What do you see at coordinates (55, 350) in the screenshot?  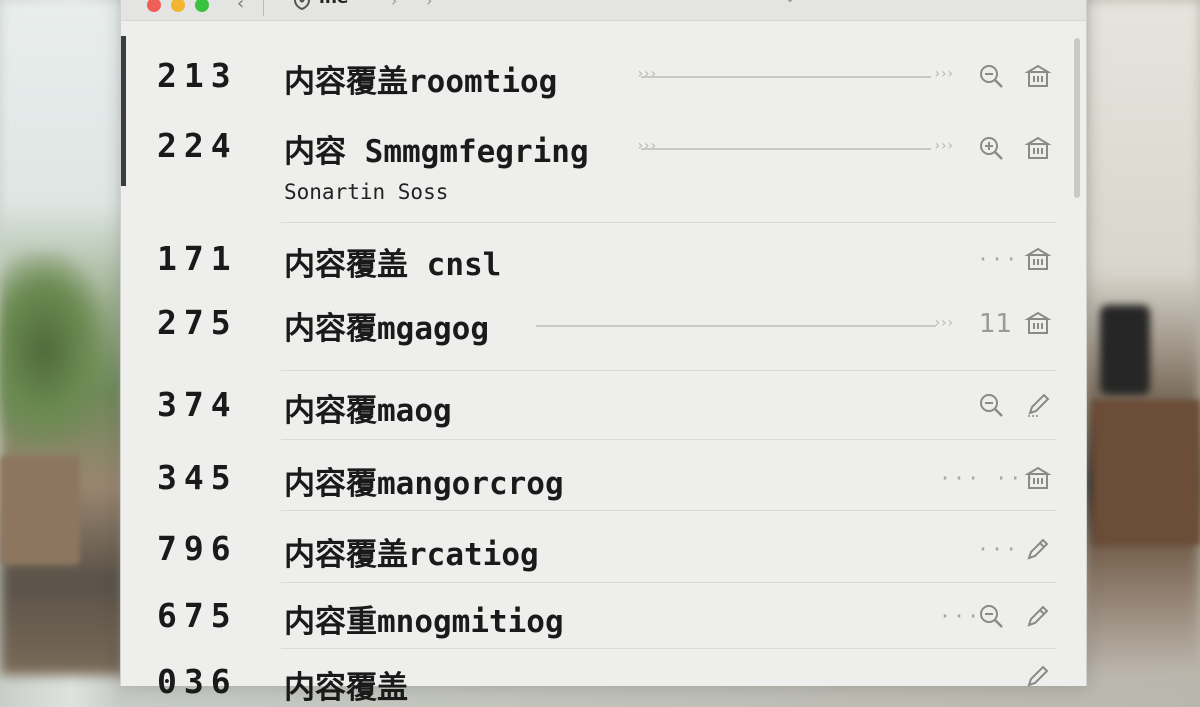 I see `background-plant` at bounding box center [55, 350].